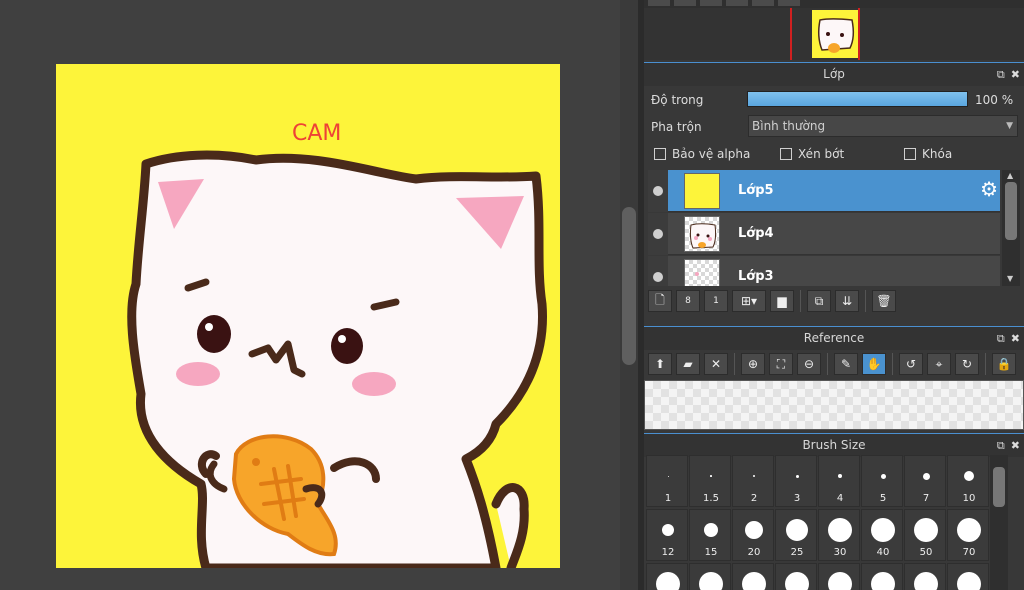 The width and height of the screenshot is (1024, 590). I want to click on reference-close-button: ✕, so click(716, 364).